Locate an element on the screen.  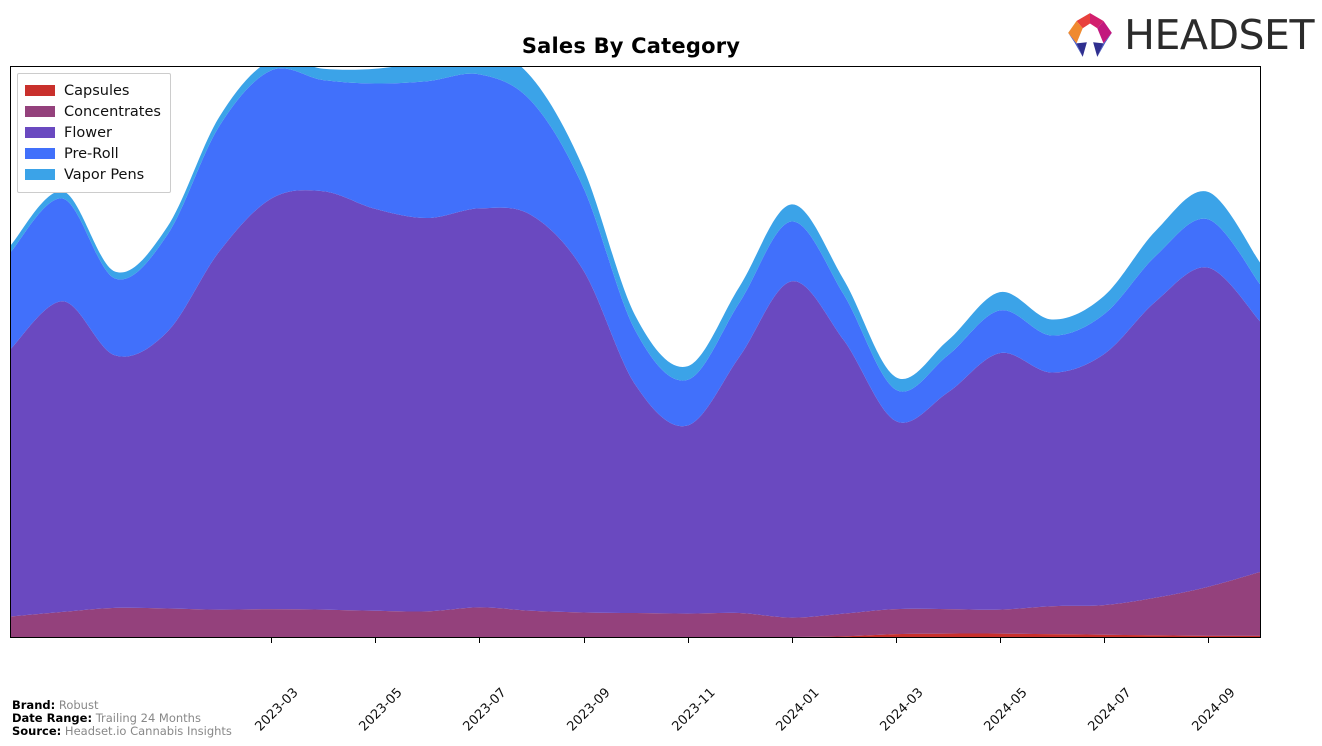
x-axis-tick-label: 2023-03 is located at coordinates (277, 710).